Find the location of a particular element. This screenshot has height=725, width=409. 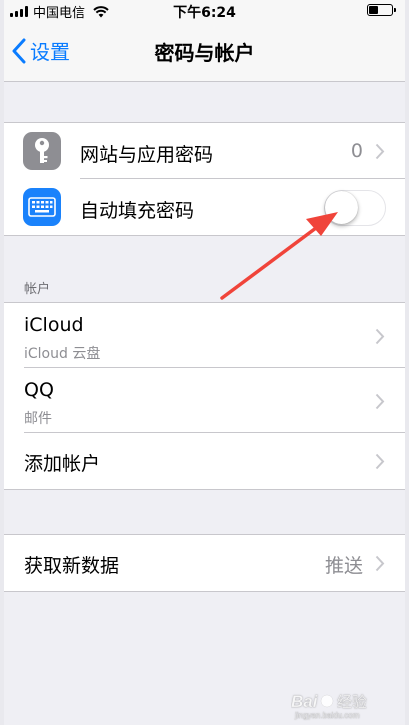

svg-text: 经验 is located at coordinates (352, 702).